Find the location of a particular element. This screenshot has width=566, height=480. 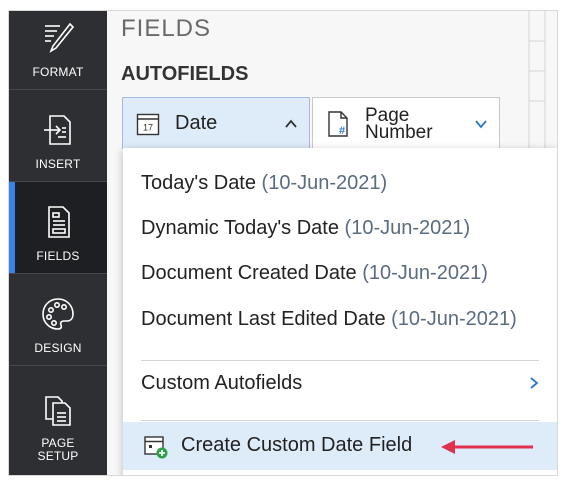

sidebar-item-label: FIELDS is located at coordinates (58, 256).